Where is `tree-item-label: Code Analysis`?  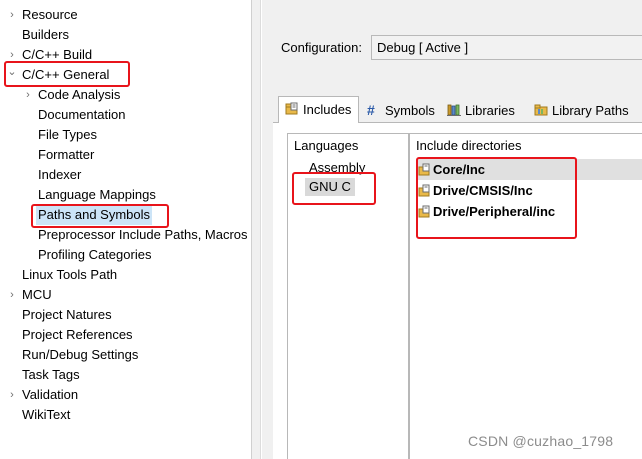
tree-item-label: Code Analysis is located at coordinates (79, 94).